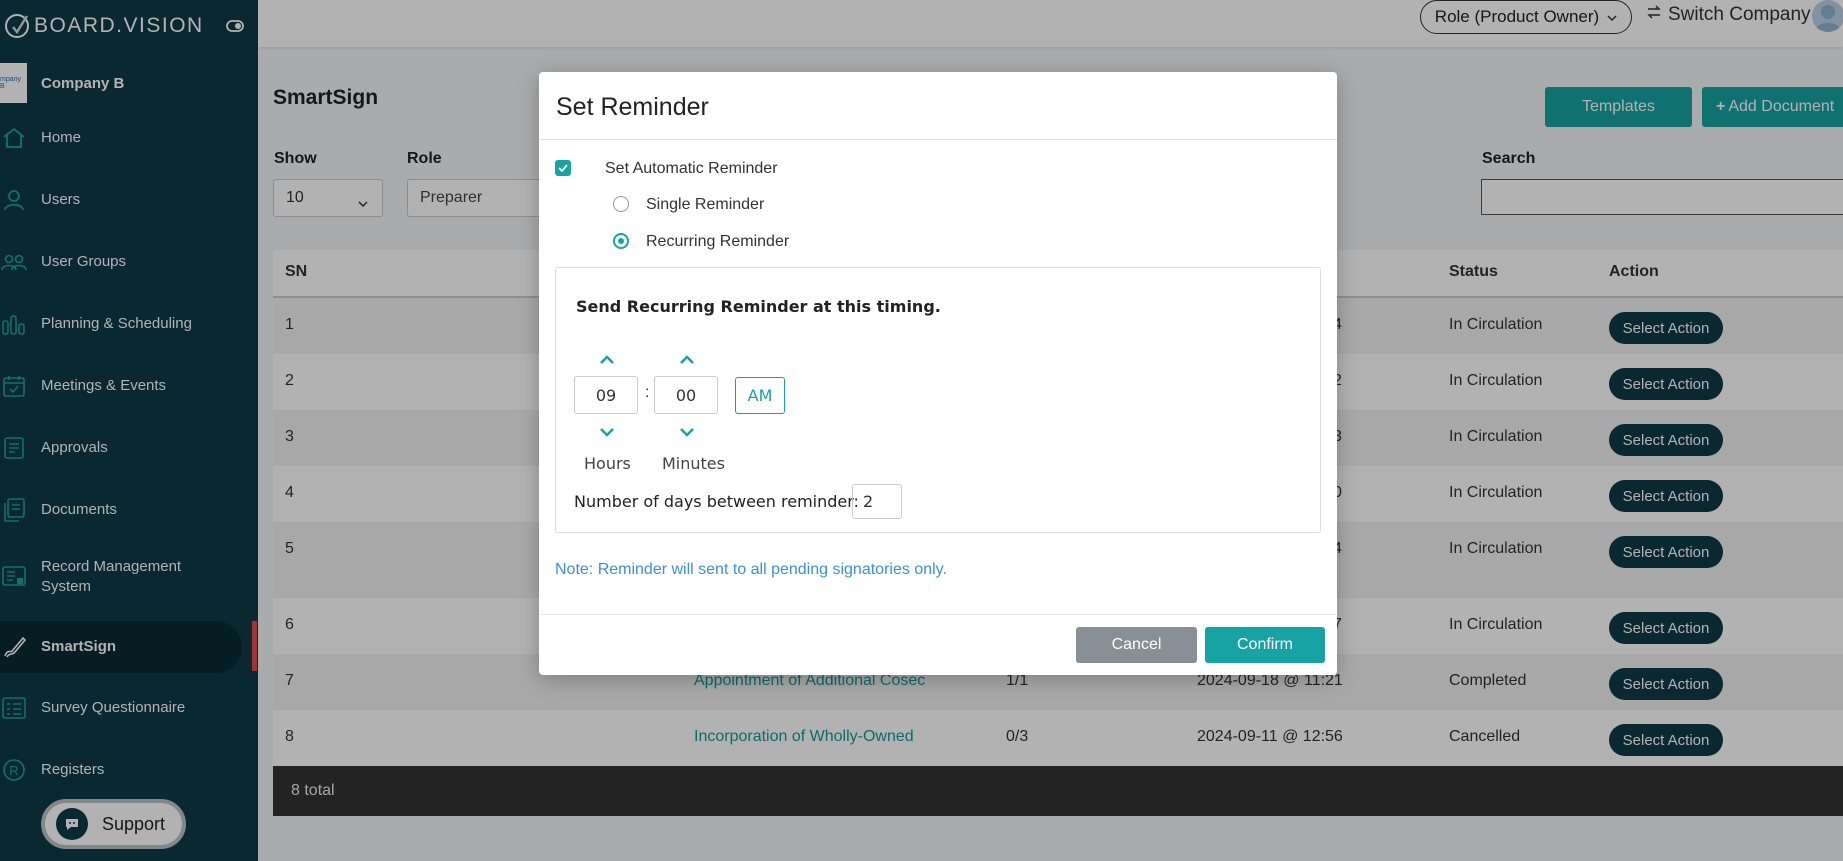  Describe the element at coordinates (758, 306) in the screenshot. I see `panel-heading: Send Recurring Reminder at this timing.` at that location.